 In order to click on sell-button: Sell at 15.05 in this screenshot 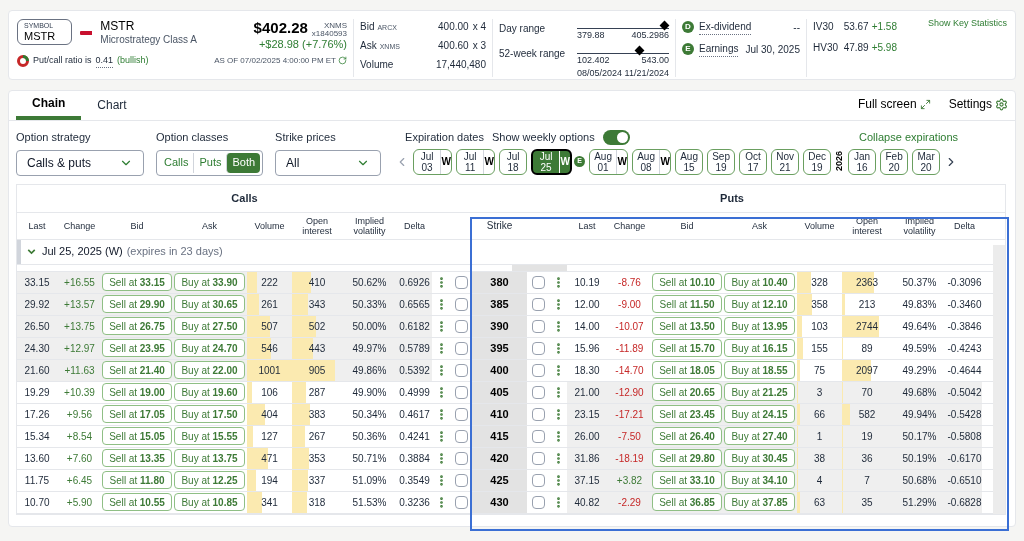, I will do `click(137, 436)`.